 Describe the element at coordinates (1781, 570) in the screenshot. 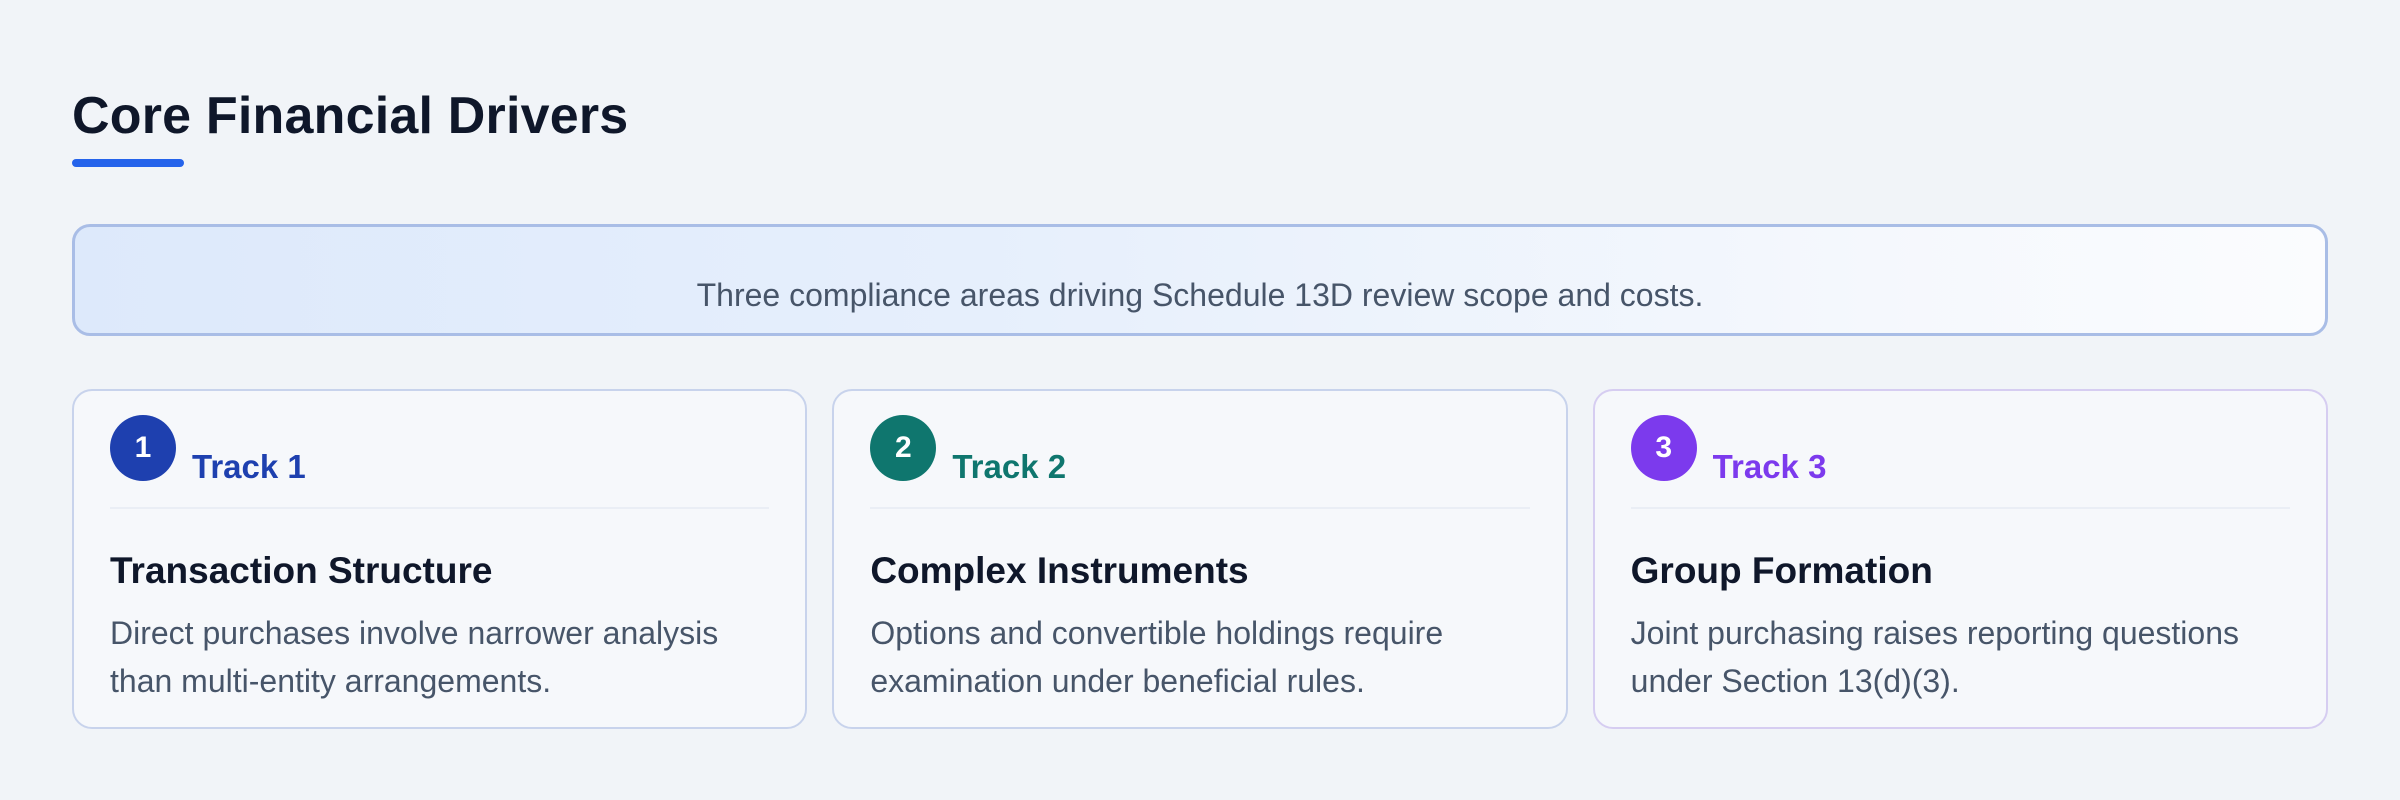

I see `track-card-title: Group Formation` at that location.